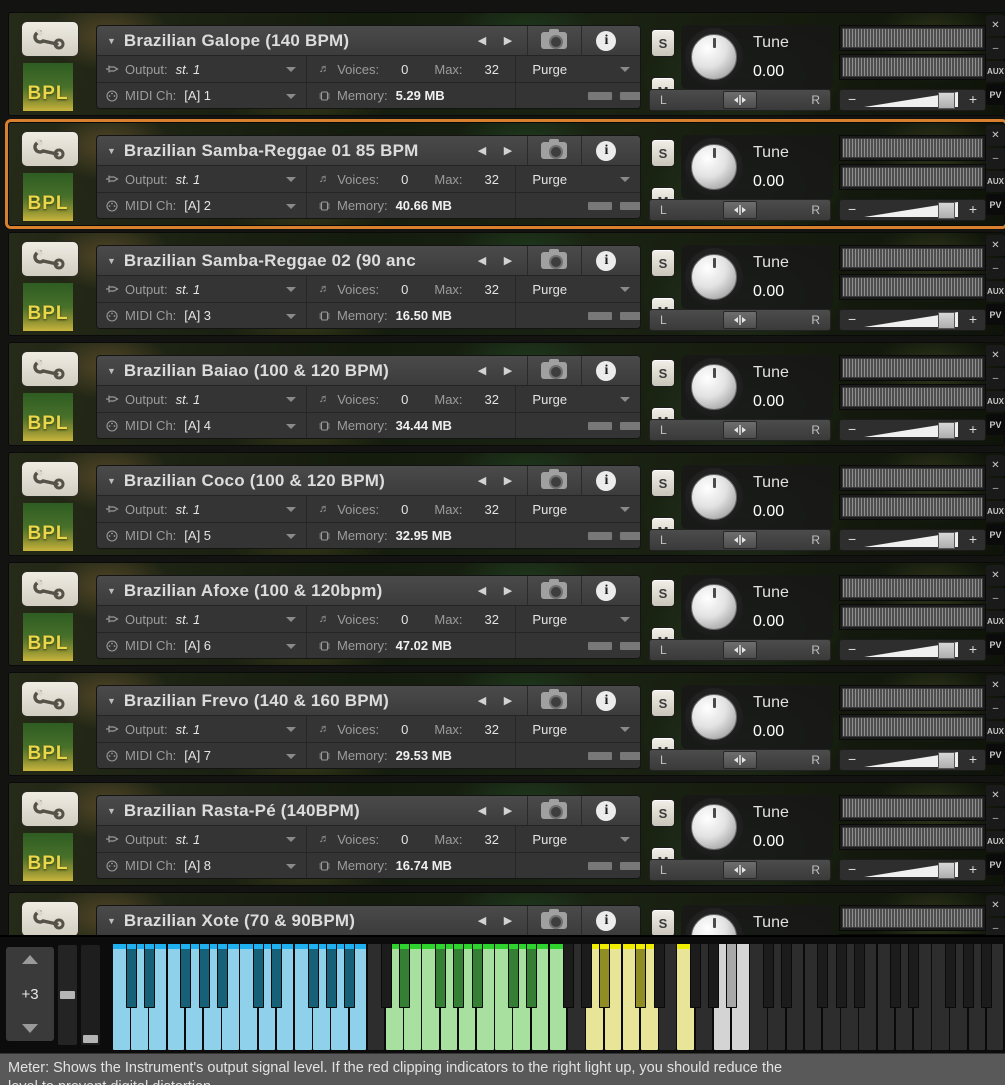  What do you see at coordinates (90, 995) in the screenshot?
I see `keyboard-scroll-track` at bounding box center [90, 995].